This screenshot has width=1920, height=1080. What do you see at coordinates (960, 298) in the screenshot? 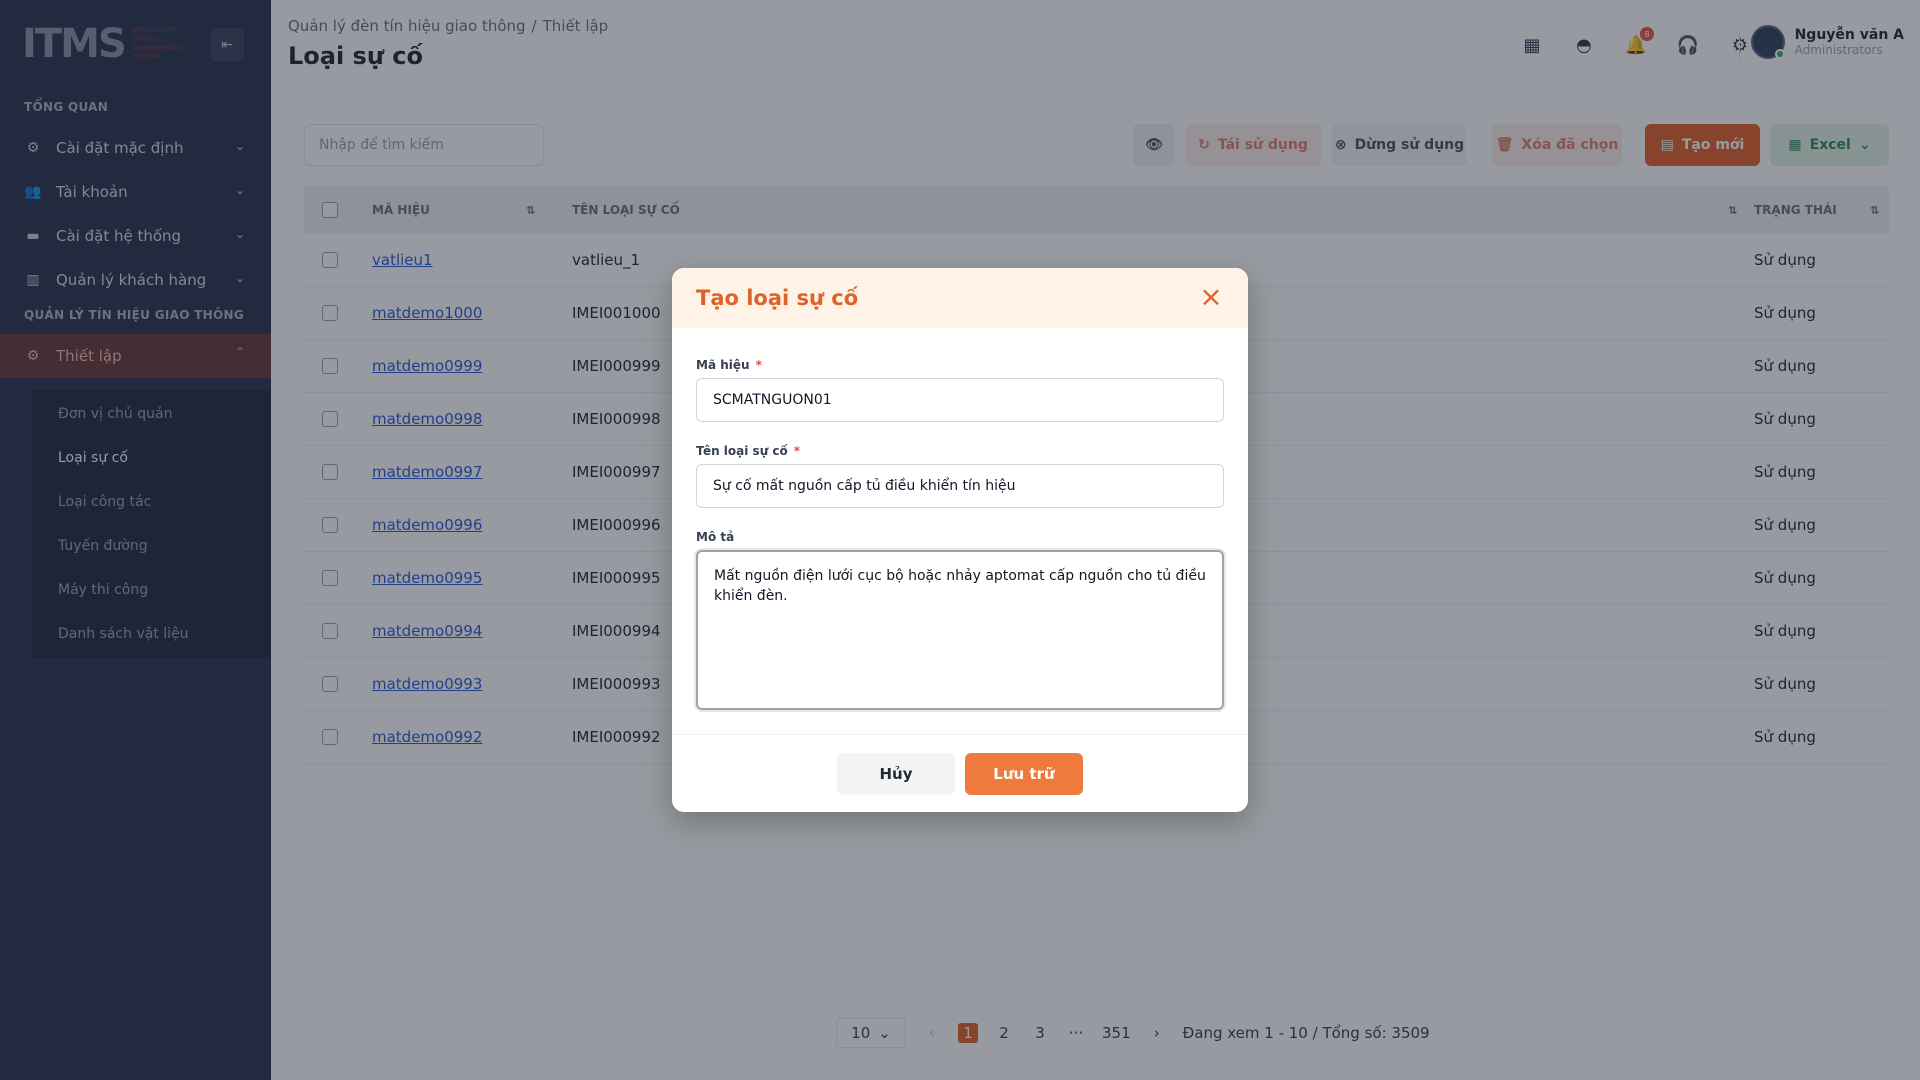
I see `dialog-header: Tạo loại sự cố ×` at bounding box center [960, 298].